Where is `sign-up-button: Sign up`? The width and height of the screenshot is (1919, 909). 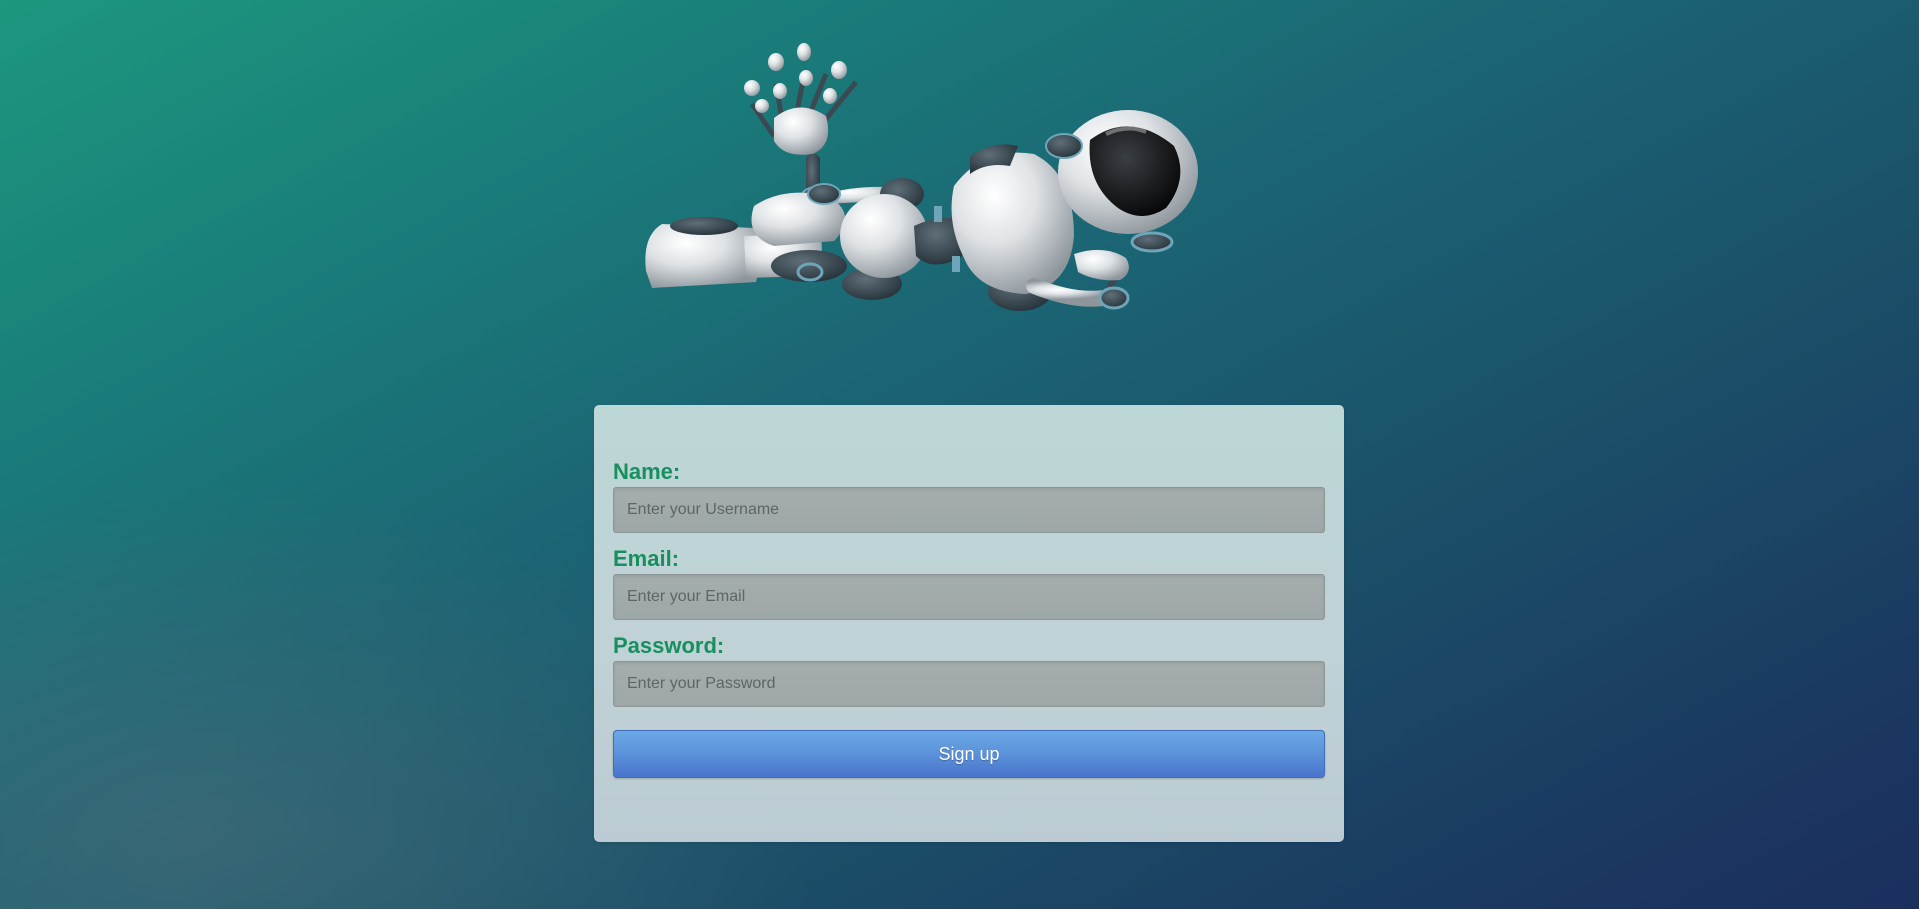 sign-up-button: Sign up is located at coordinates (969, 754).